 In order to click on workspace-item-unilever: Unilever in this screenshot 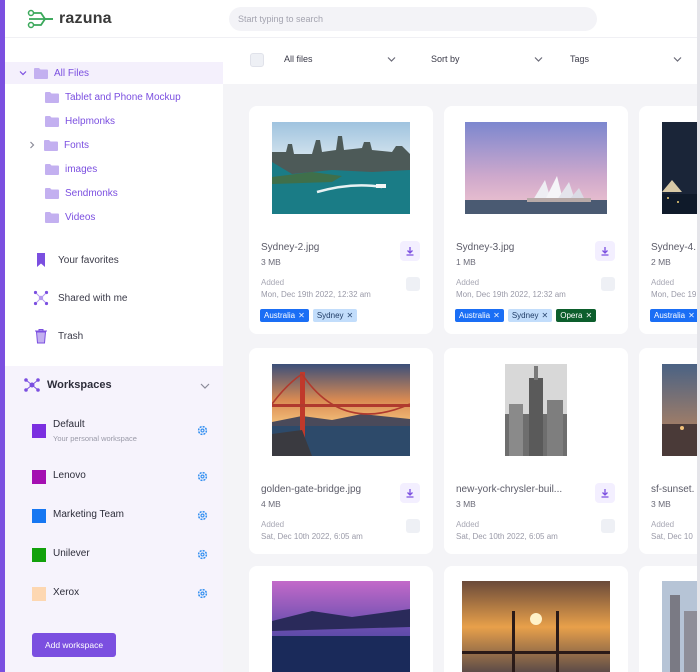, I will do `click(124, 555)`.